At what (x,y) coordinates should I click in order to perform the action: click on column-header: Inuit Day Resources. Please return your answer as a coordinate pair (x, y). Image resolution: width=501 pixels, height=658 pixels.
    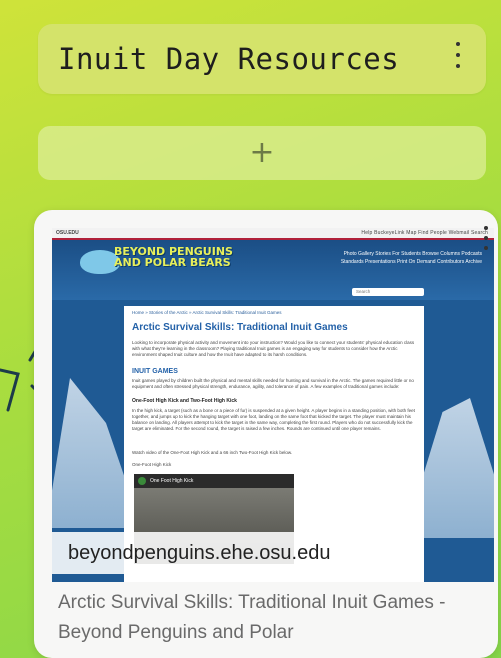
    Looking at the image, I should click on (262, 59).